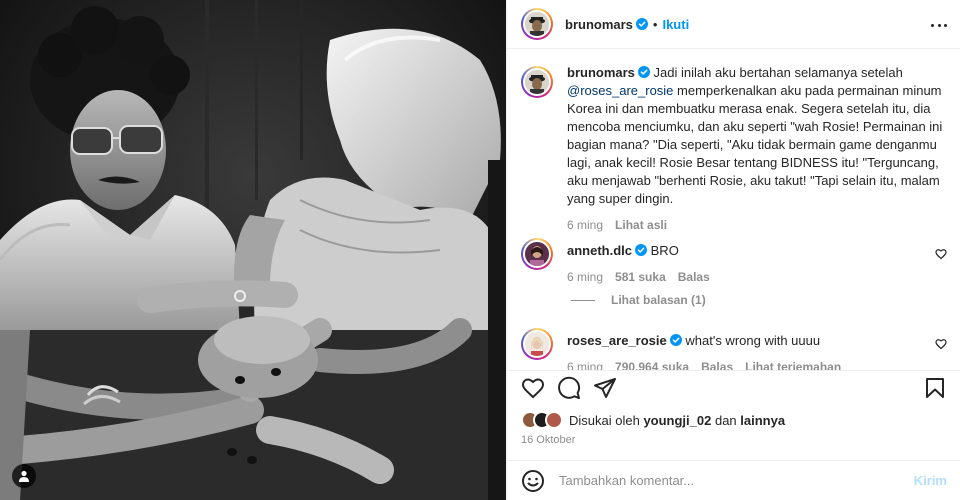 Image resolution: width=960 pixels, height=500 pixels. I want to click on liked-by-user-link: youngji_02, so click(677, 420).